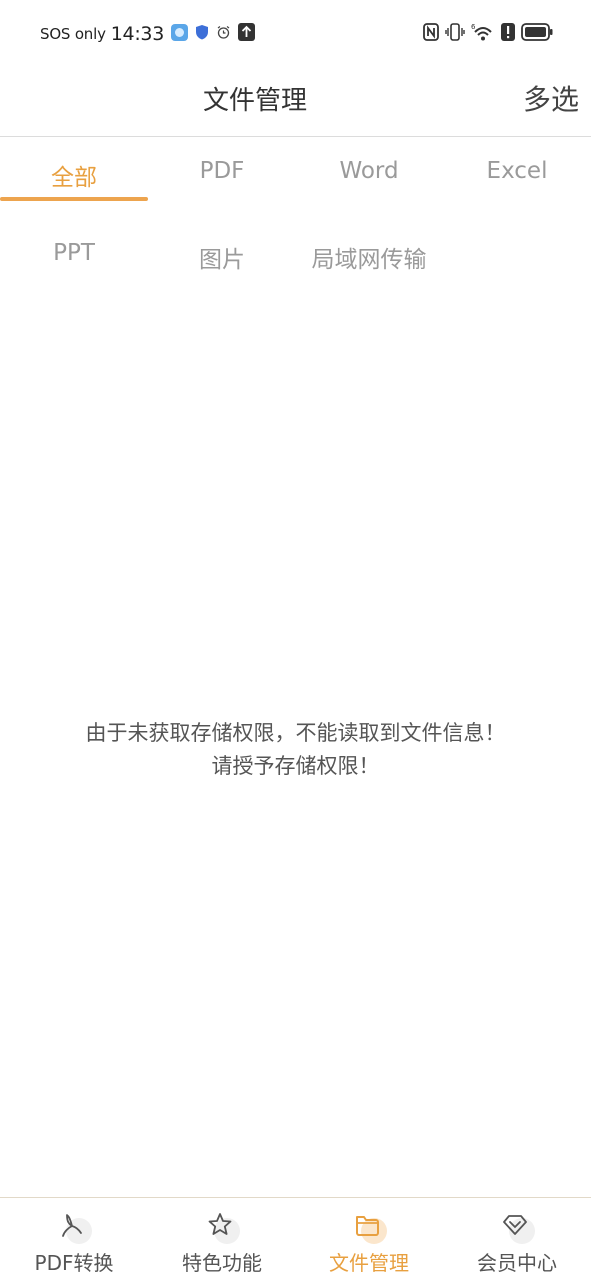  What do you see at coordinates (369, 257) in the screenshot?
I see `tab-lan-transfer: 局域网传输` at bounding box center [369, 257].